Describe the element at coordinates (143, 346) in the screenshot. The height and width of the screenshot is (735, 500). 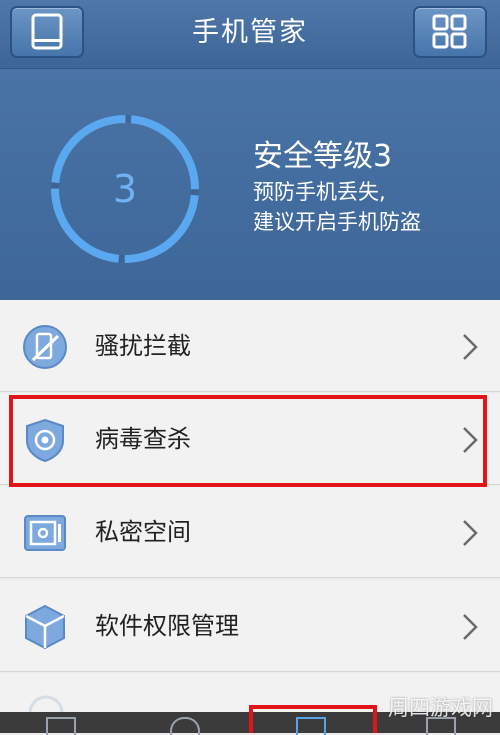
I see `menu-item-label: 骚扰拦截` at that location.